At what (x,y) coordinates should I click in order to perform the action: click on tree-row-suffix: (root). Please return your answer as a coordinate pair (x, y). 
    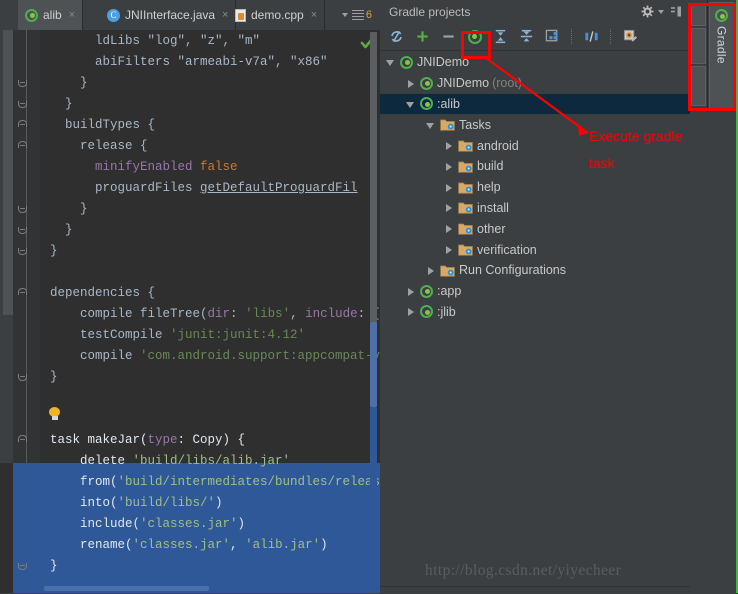
    Looking at the image, I should click on (507, 83).